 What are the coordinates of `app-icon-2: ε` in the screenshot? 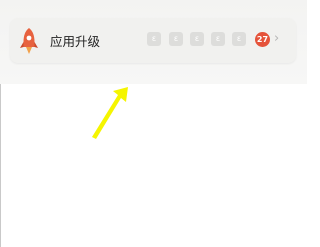 It's located at (176, 39).